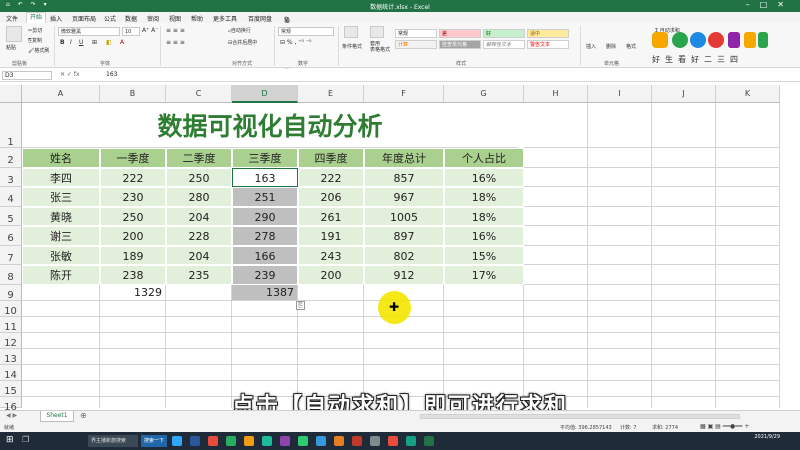  I want to click on data-cell: 189, so click(133, 255).